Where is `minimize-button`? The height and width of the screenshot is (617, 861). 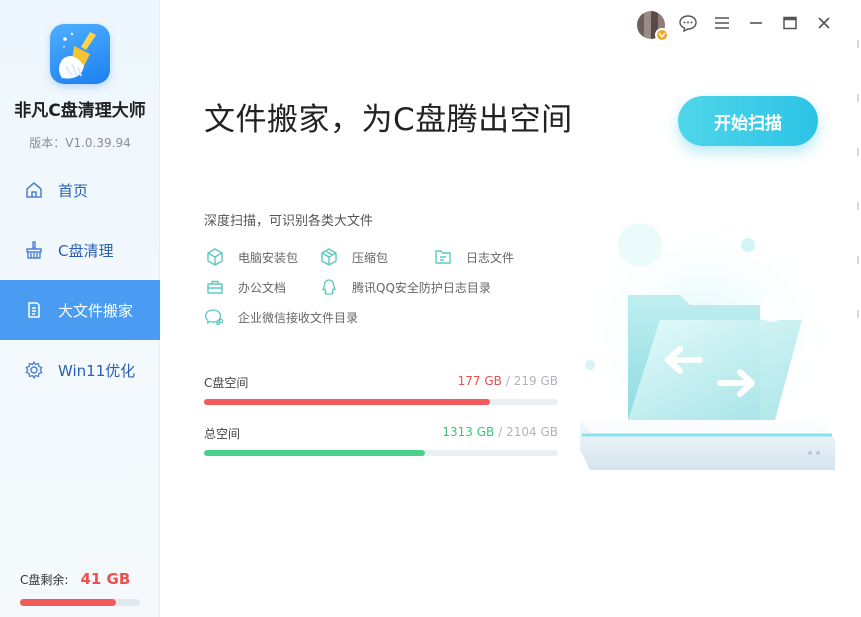 minimize-button is located at coordinates (756, 25).